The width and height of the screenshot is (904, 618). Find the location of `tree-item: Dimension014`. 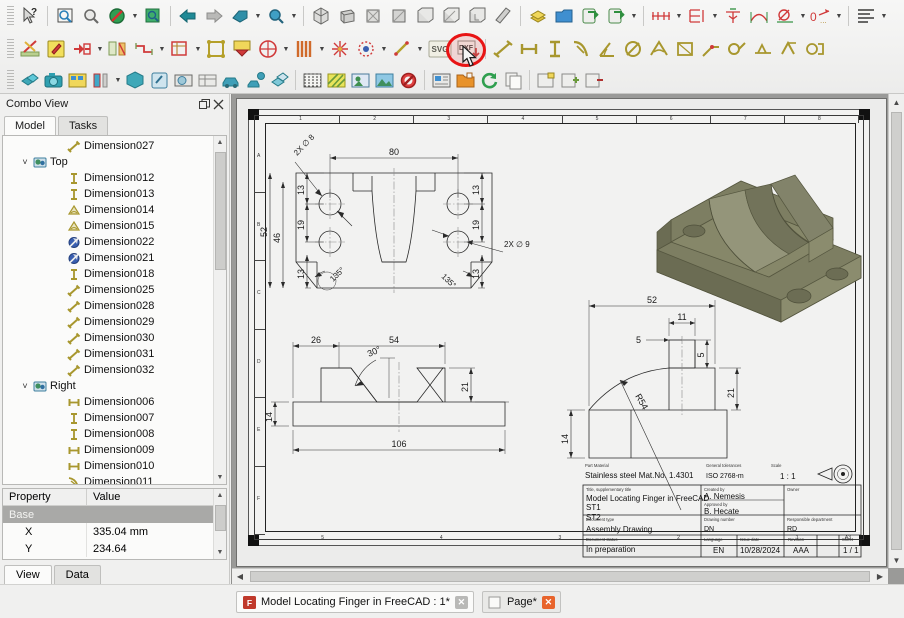

tree-item: Dimension014 is located at coordinates (108, 210).